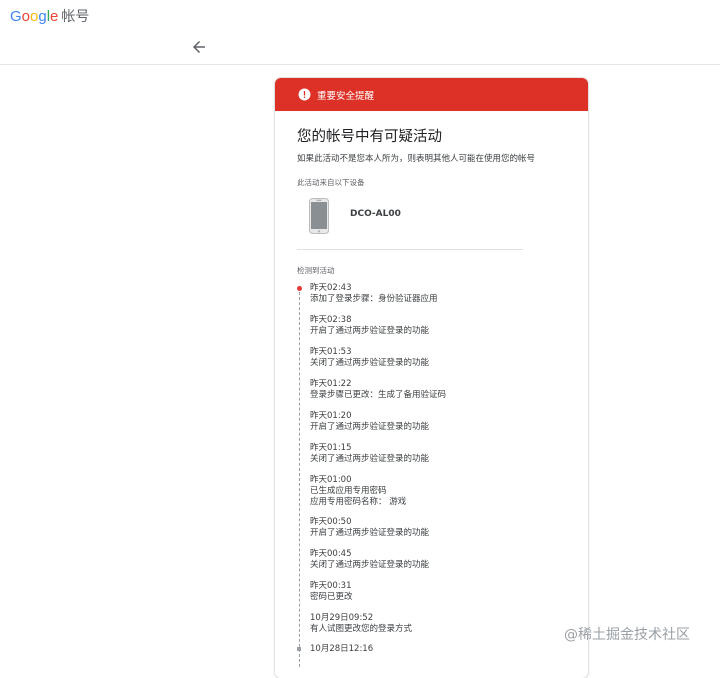 The height and width of the screenshot is (678, 720). Describe the element at coordinates (54, 16) in the screenshot. I see `logo-letter: e` at that location.